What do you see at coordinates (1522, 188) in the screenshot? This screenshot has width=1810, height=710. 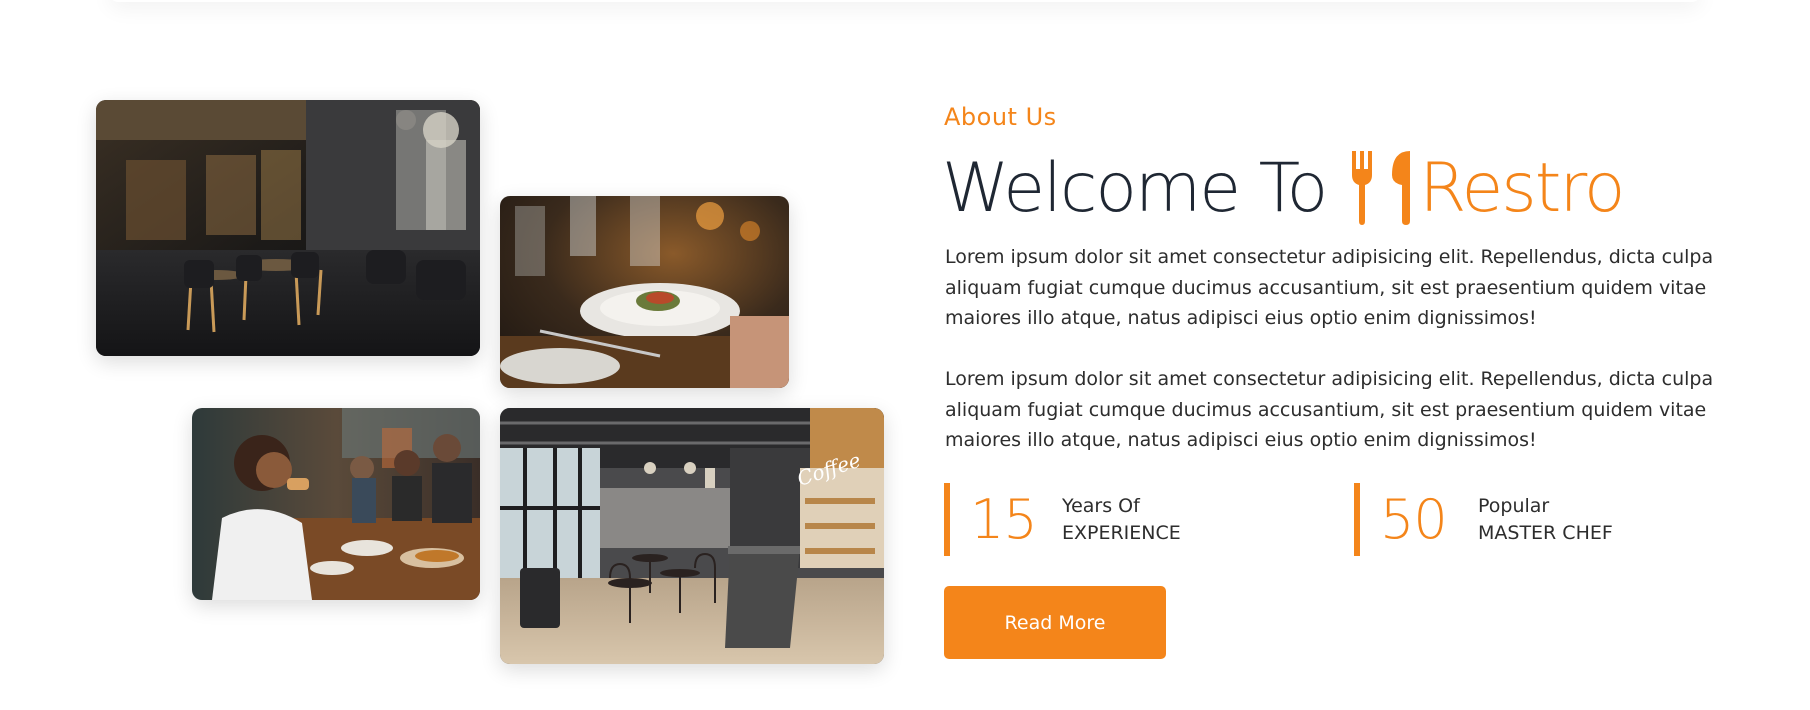 I see `headline-brand: Restro` at bounding box center [1522, 188].